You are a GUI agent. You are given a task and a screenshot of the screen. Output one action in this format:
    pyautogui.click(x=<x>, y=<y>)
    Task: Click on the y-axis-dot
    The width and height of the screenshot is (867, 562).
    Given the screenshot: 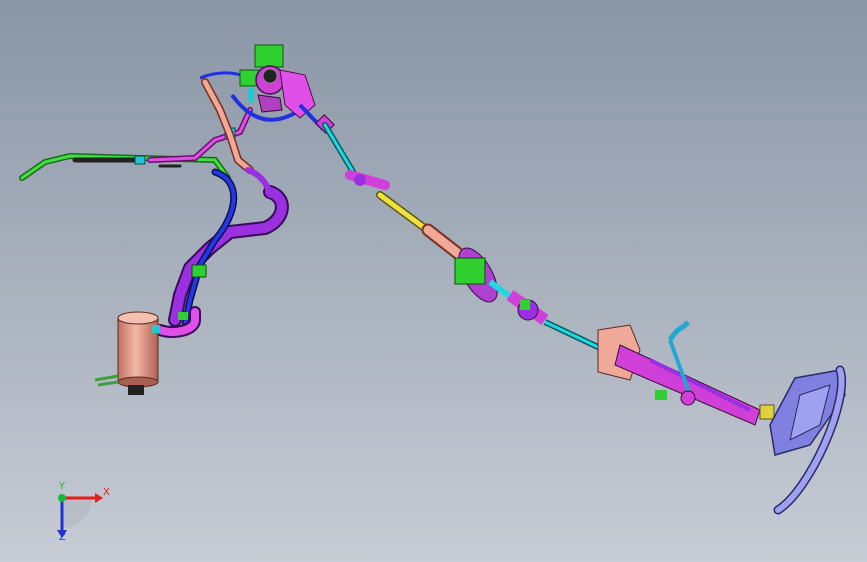 What is the action you would take?
    pyautogui.click(x=62, y=498)
    